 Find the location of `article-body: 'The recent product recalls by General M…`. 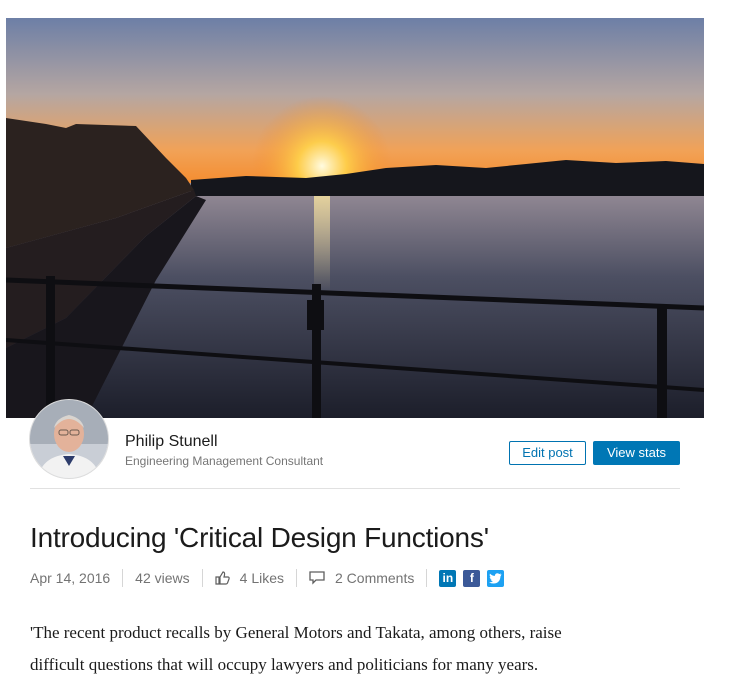

article-body: 'The recent product recalls by General M… is located at coordinates (370, 649).